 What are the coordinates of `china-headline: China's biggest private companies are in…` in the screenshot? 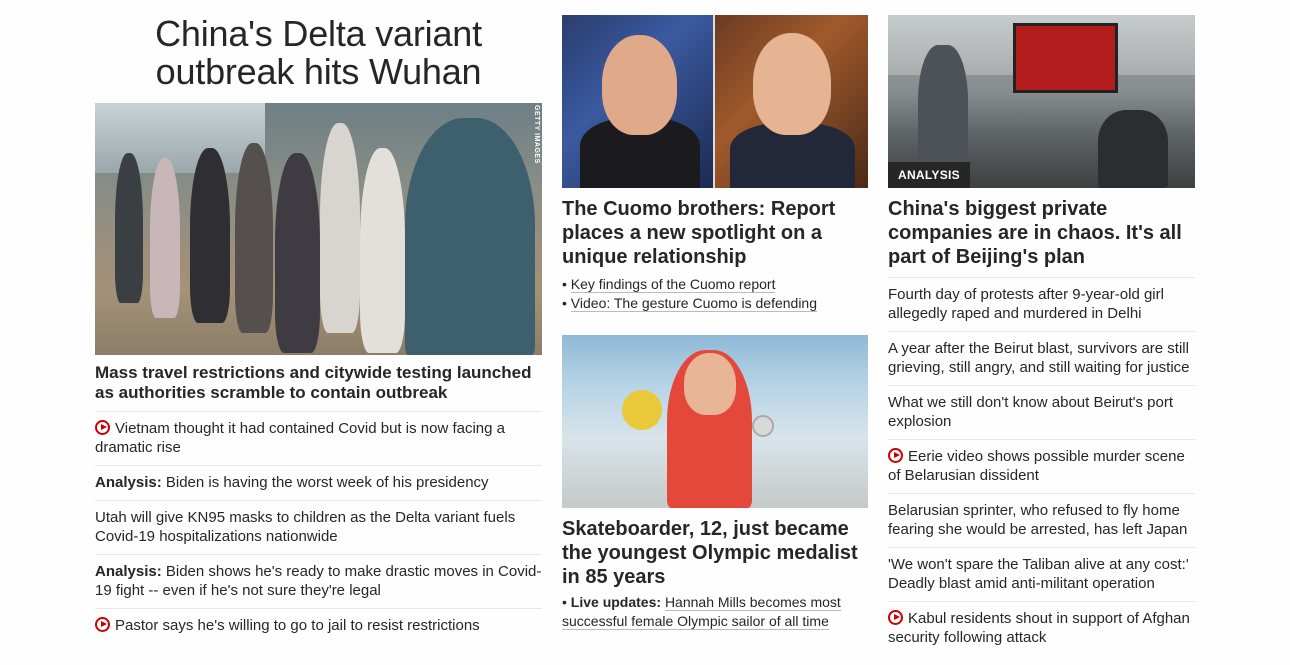 It's located at (1041, 233).